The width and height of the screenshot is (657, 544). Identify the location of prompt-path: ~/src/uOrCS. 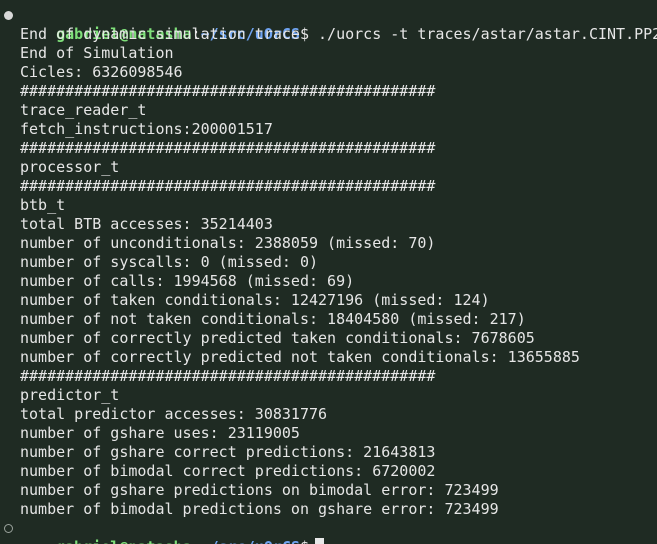
(250, 541).